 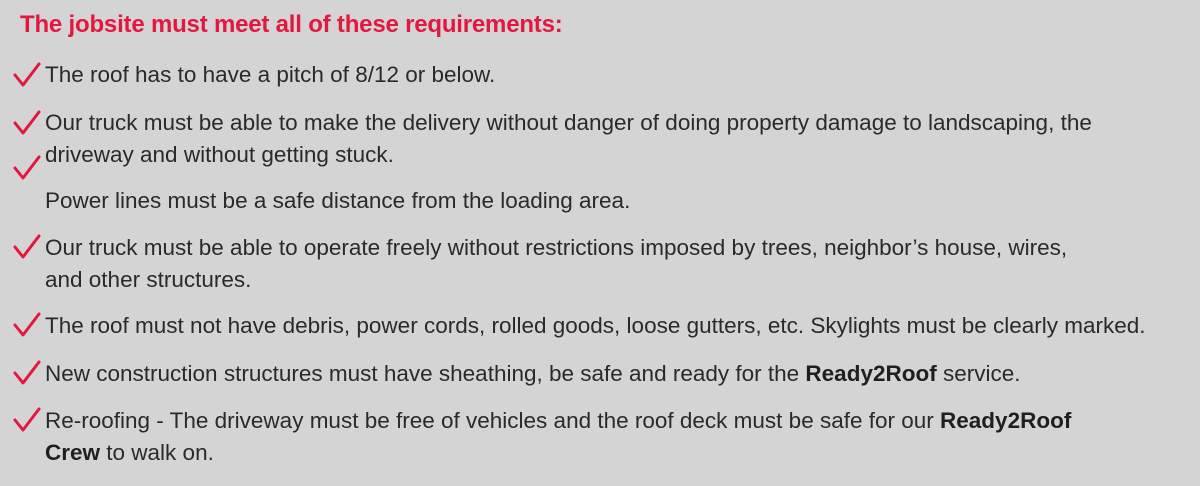 What do you see at coordinates (978, 373) in the screenshot?
I see `requirement-new-construction-suffix: service.` at bounding box center [978, 373].